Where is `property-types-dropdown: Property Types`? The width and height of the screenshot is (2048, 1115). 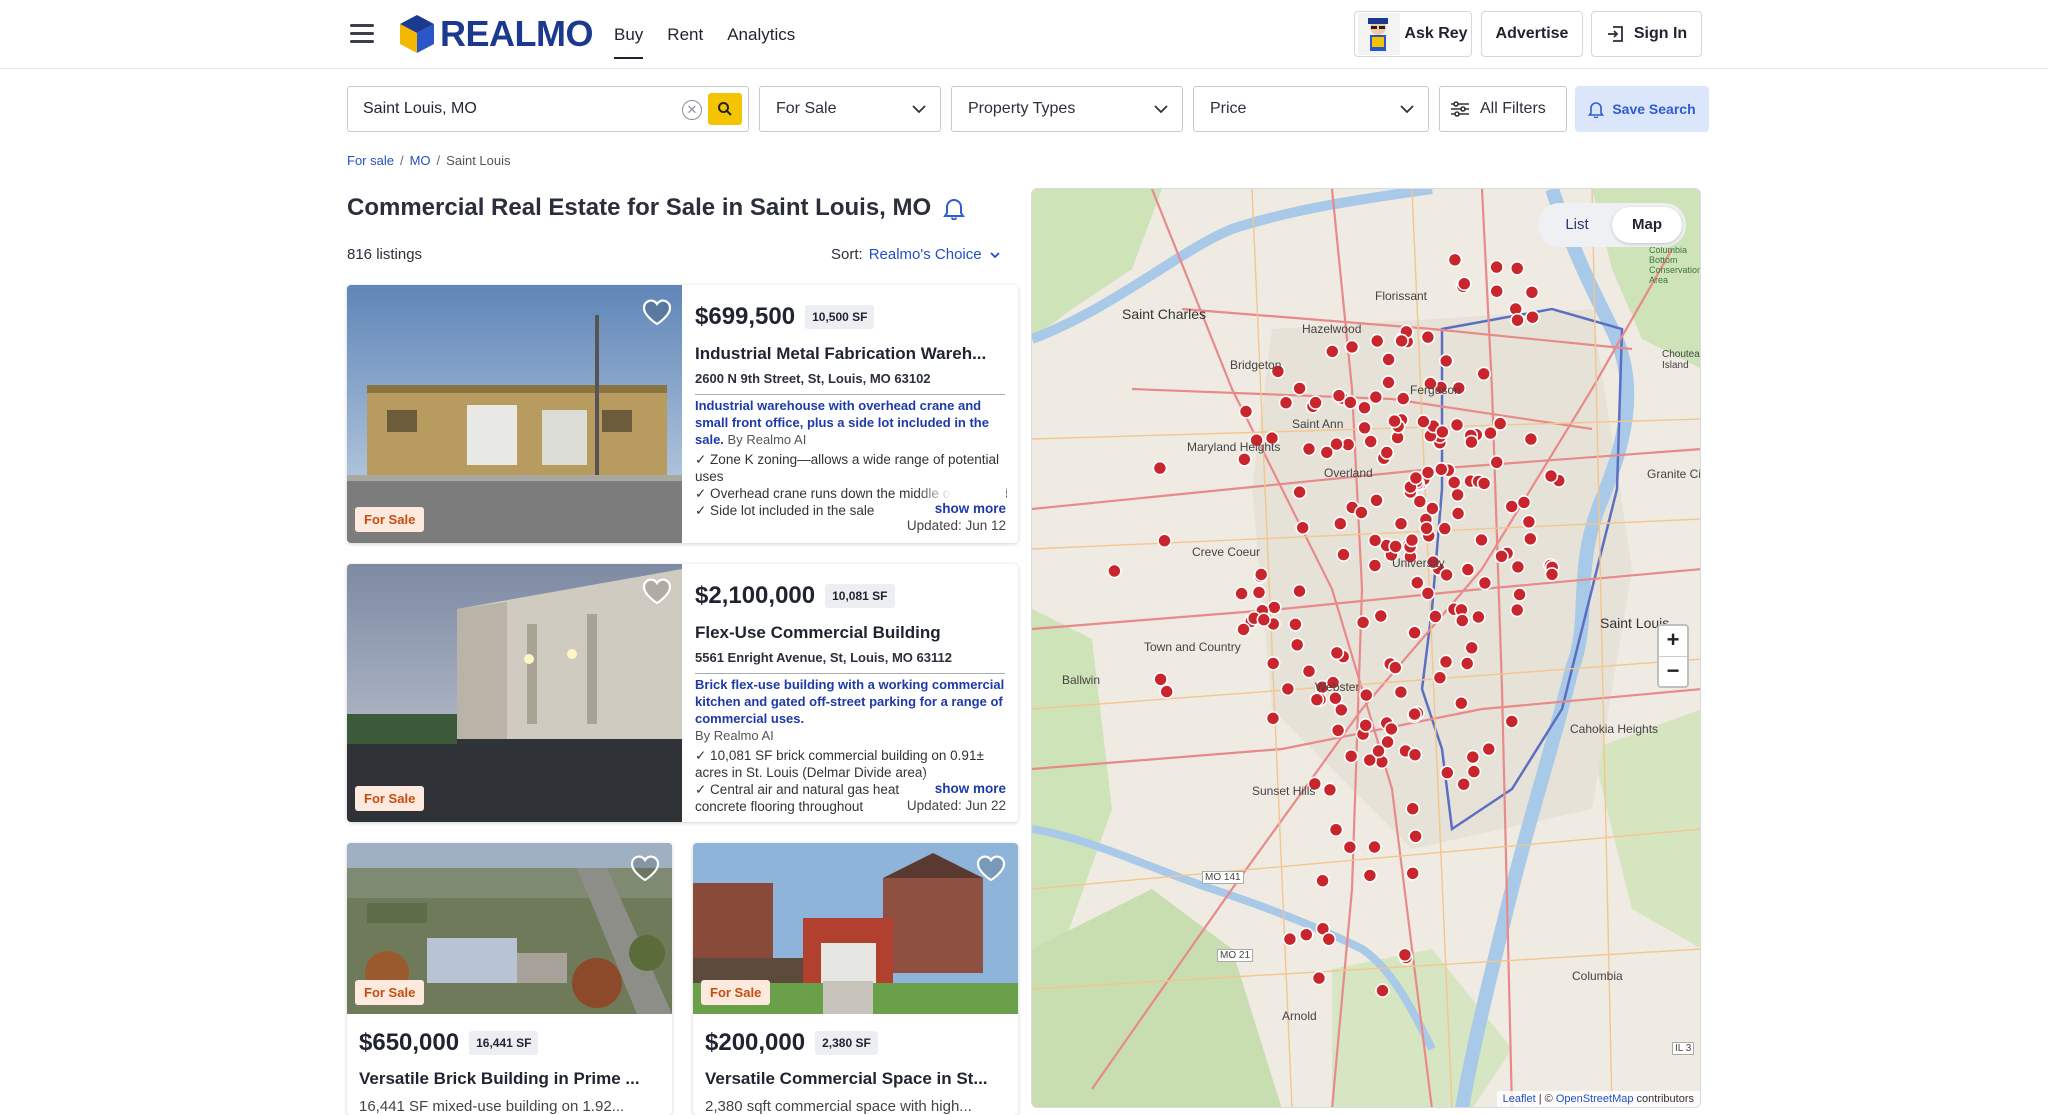 property-types-dropdown: Property Types is located at coordinates (1067, 109).